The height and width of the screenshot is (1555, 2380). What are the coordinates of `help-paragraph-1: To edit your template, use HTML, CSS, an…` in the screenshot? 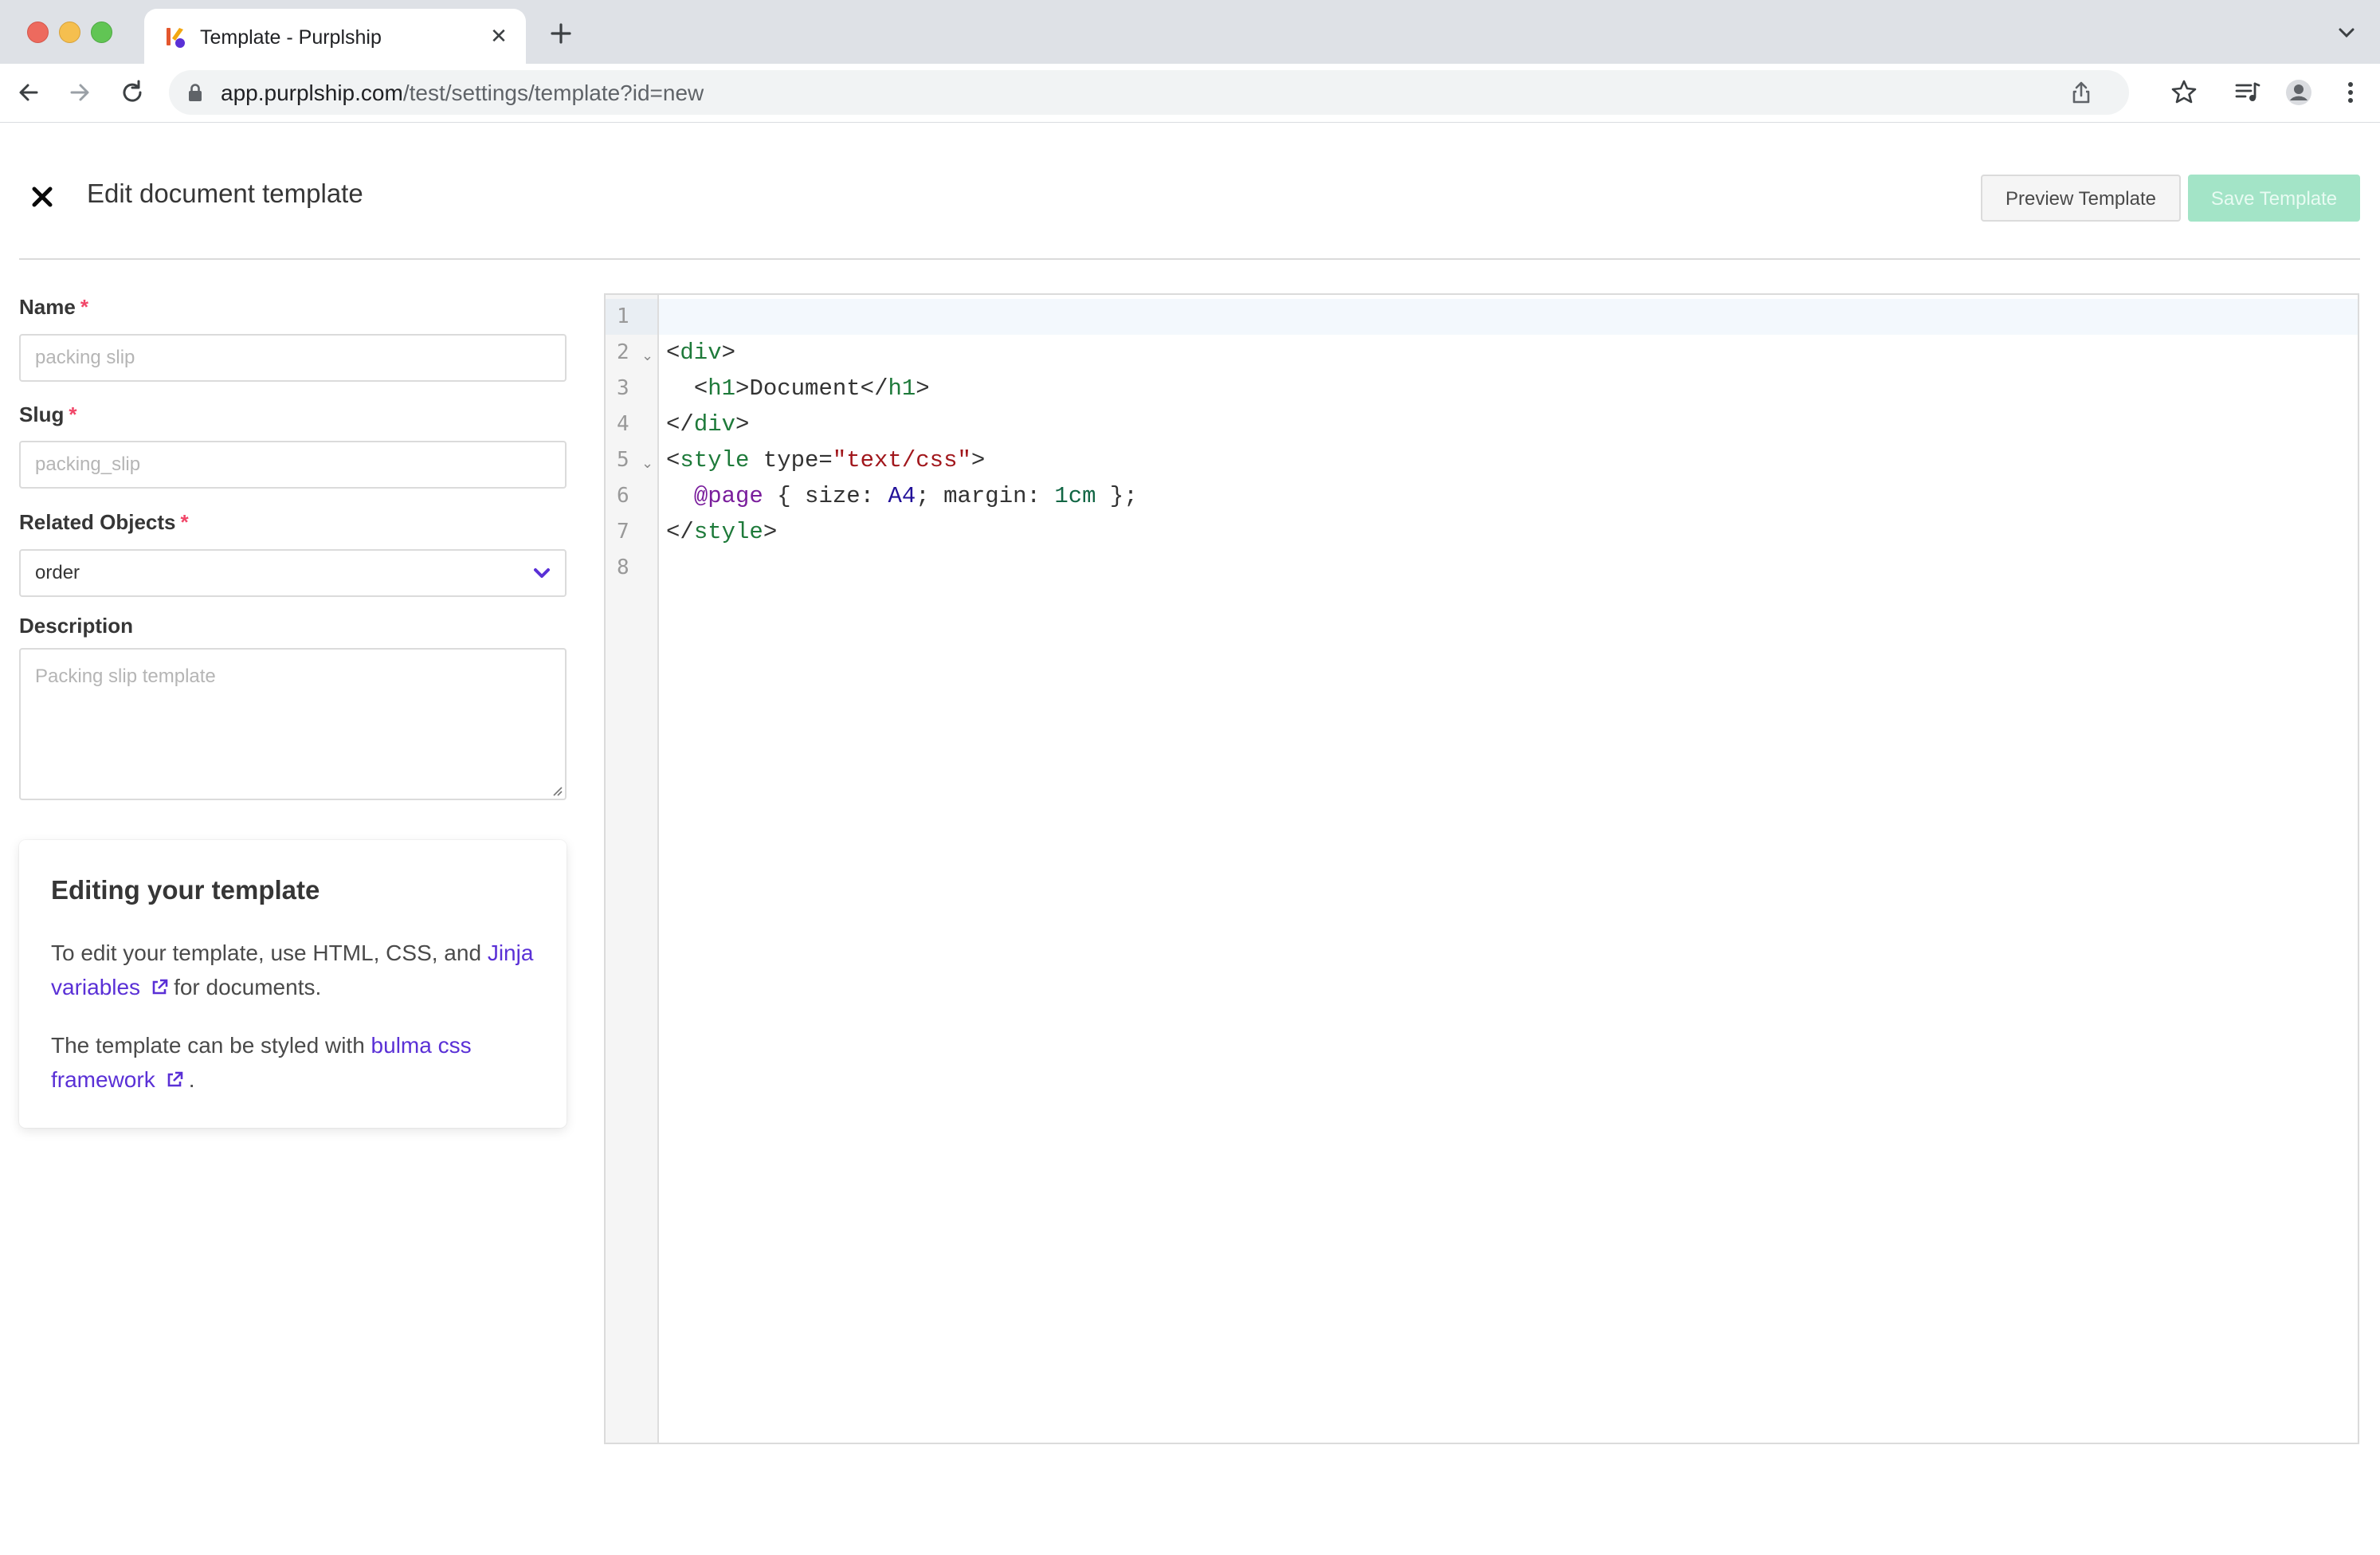 It's located at (298, 970).